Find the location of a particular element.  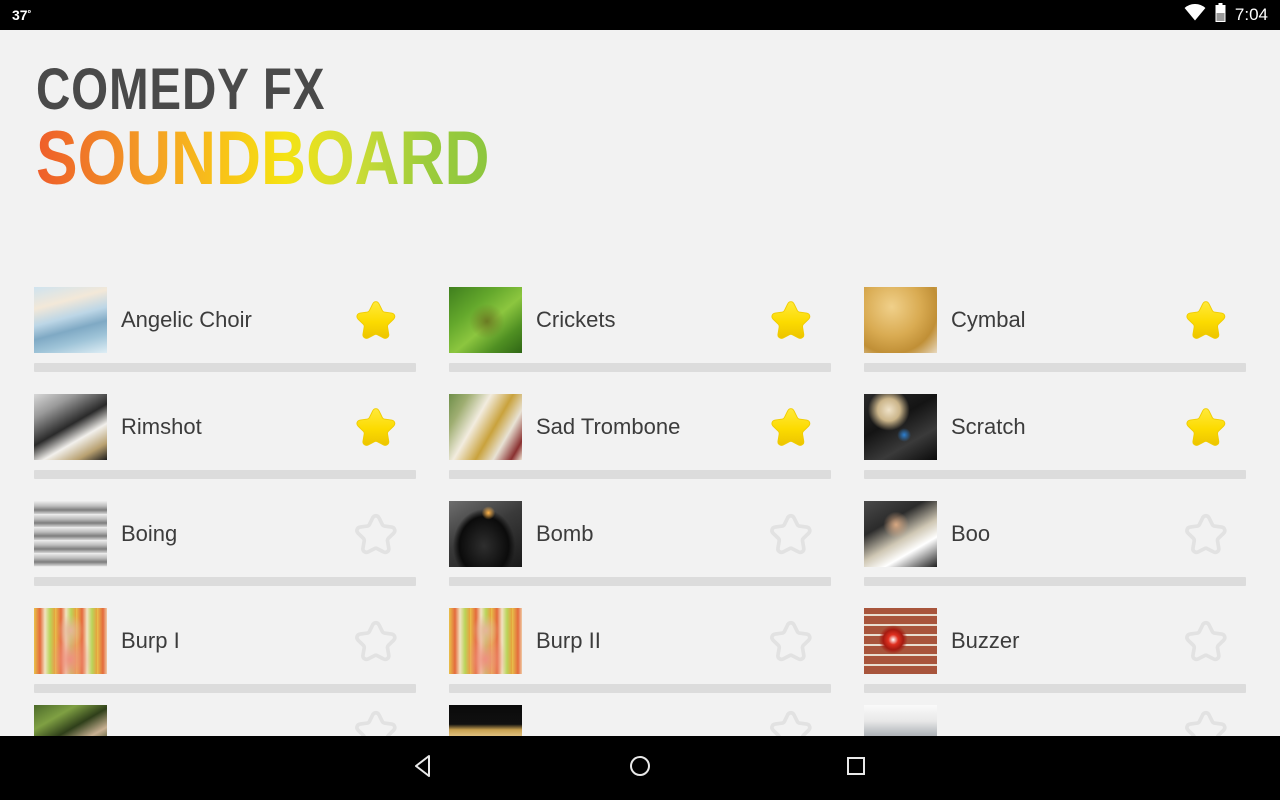

sound-item-label: Burp I is located at coordinates (150, 640).